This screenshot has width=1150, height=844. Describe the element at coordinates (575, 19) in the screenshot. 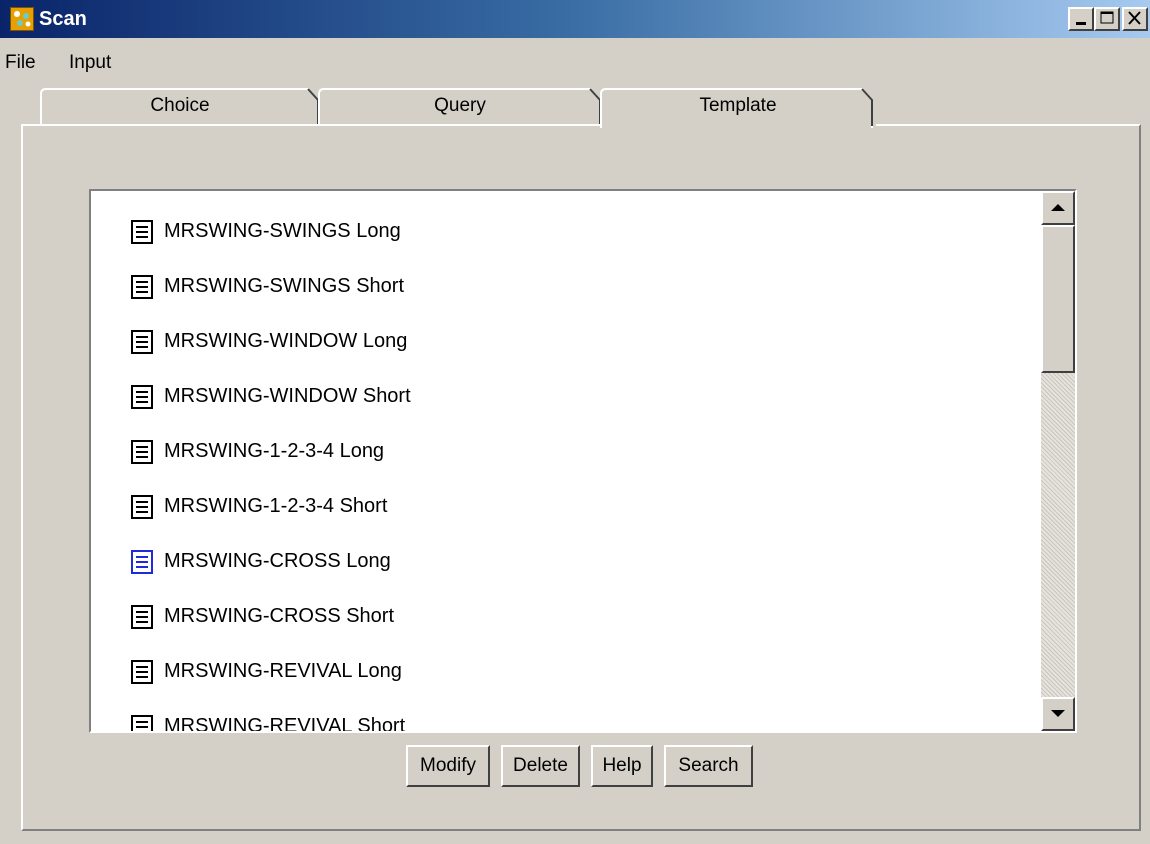

I see `title-bar: Scan` at that location.